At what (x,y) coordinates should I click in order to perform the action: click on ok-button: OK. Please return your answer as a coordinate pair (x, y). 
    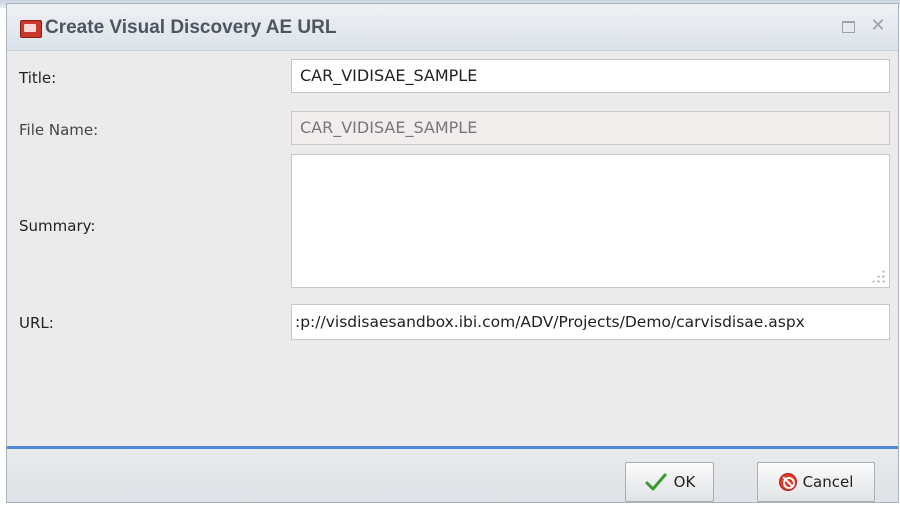
    Looking at the image, I should click on (669, 482).